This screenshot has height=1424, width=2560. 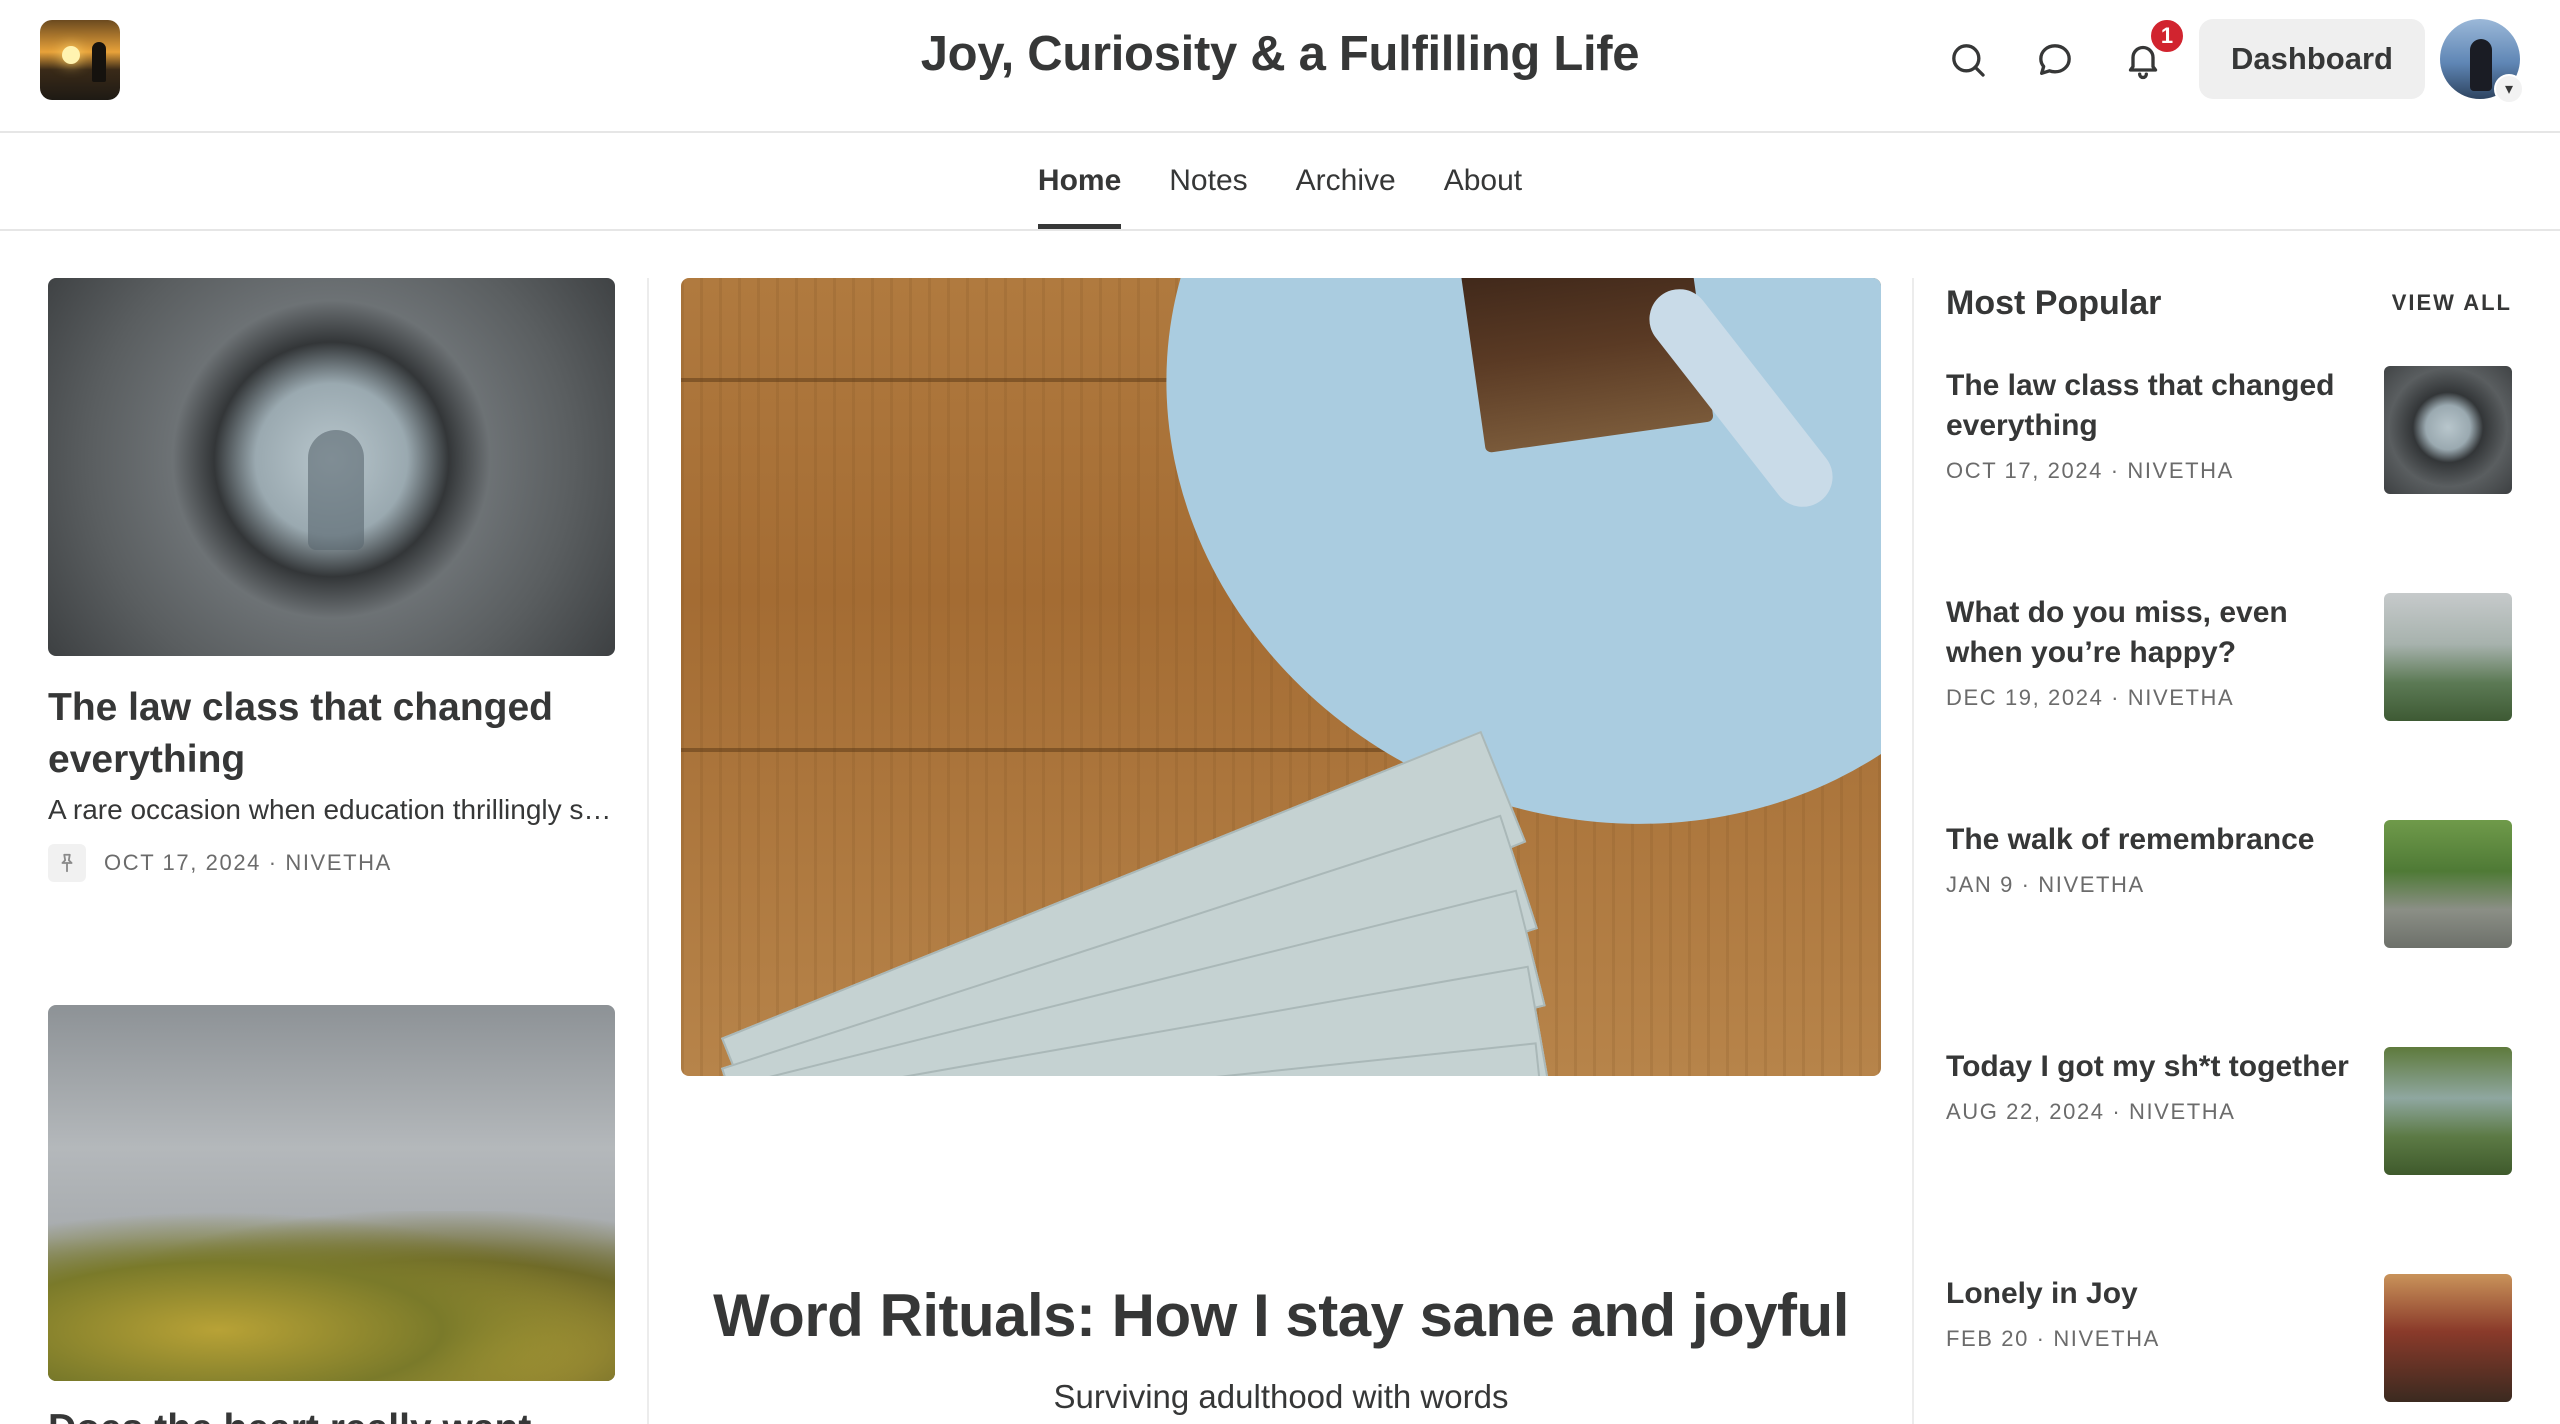 I want to click on thumbnail-silhouette, so click(x=336, y=490).